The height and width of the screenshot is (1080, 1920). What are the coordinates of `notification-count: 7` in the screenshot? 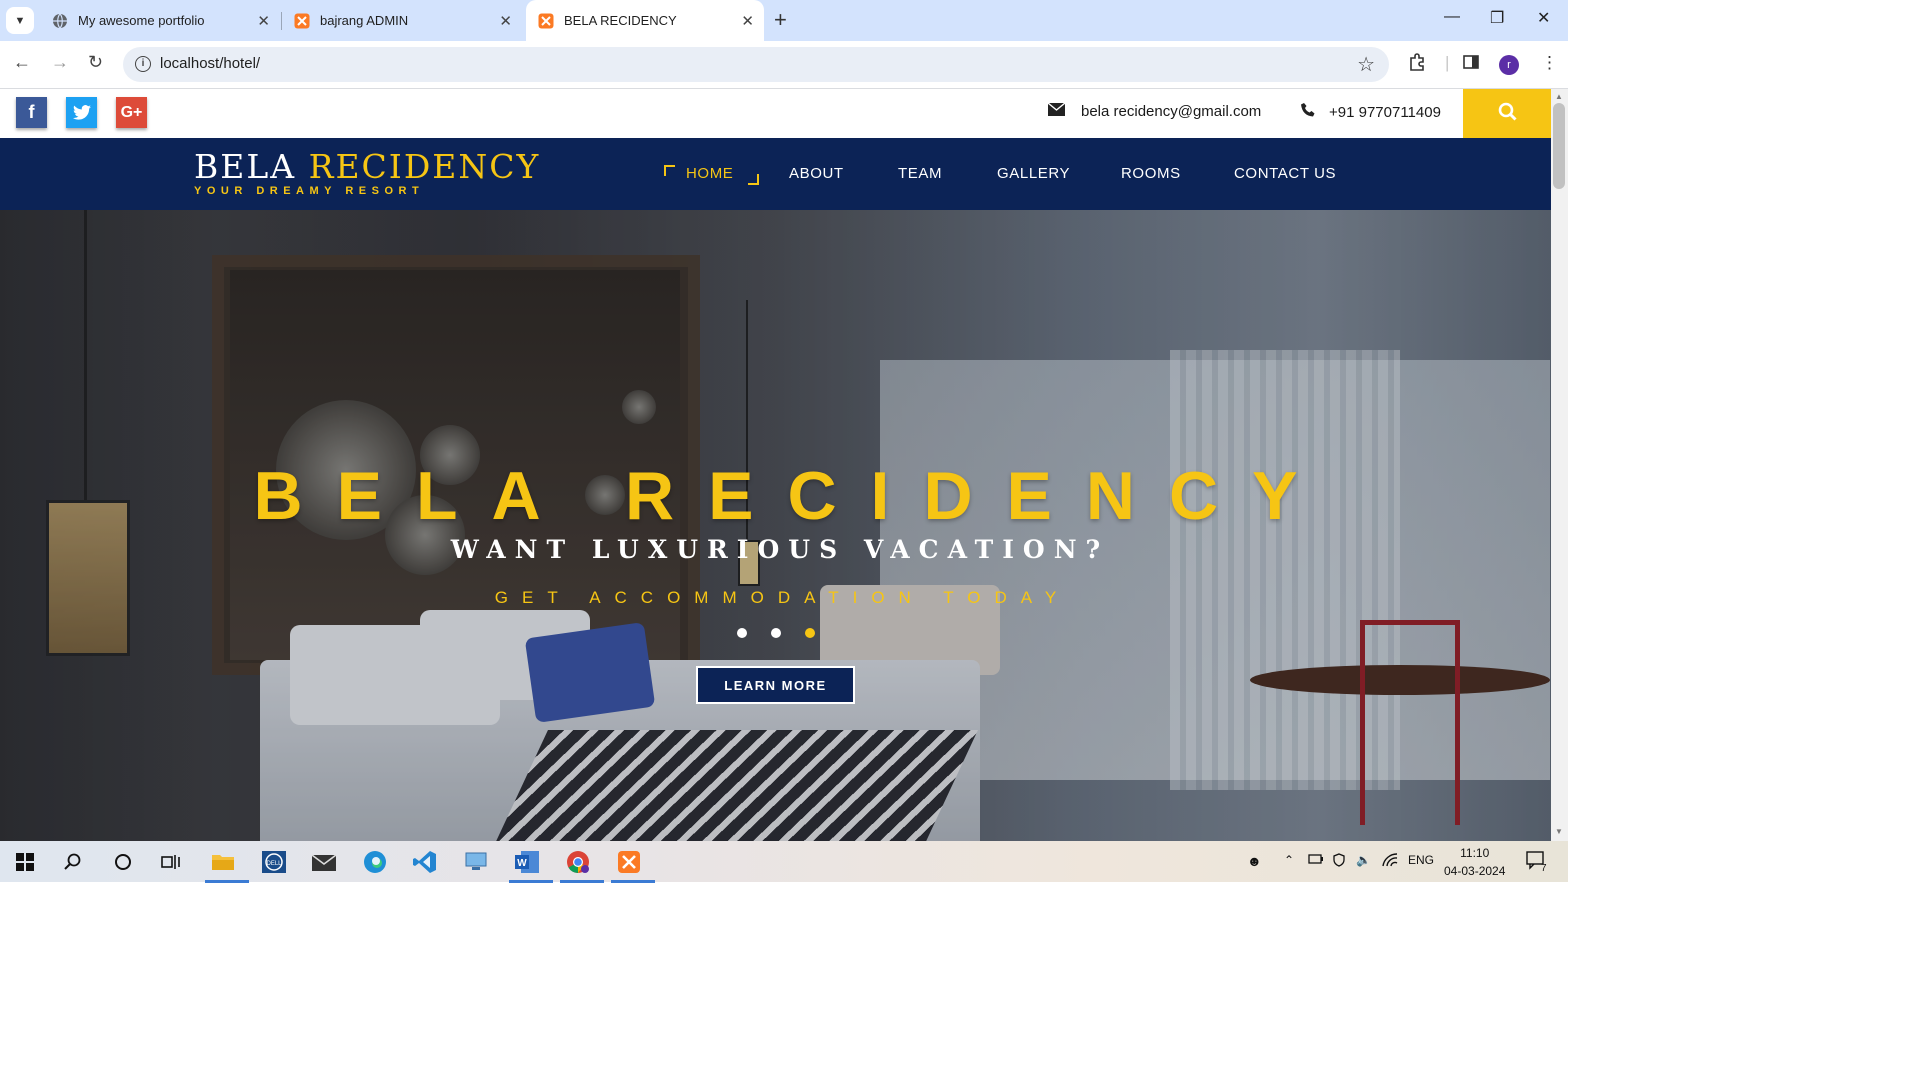 It's located at (1544, 868).